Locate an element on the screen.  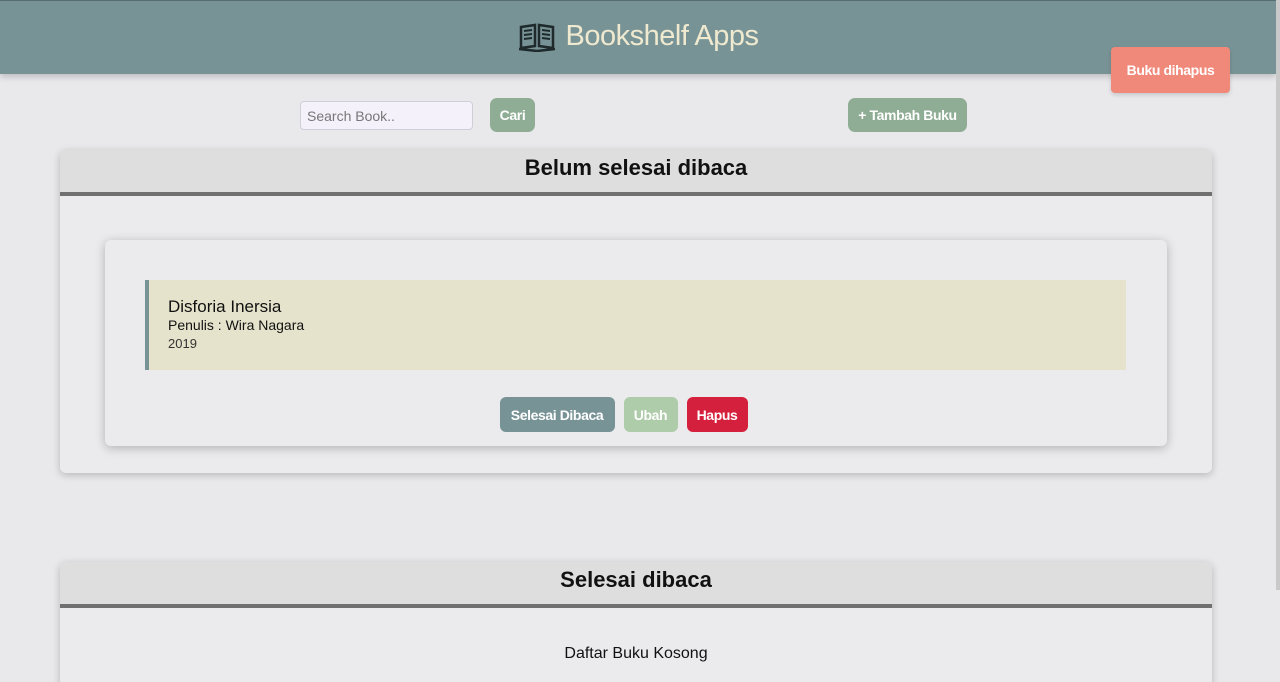
unread-shelf-header: Belum selesai dibaca is located at coordinates (636, 173).